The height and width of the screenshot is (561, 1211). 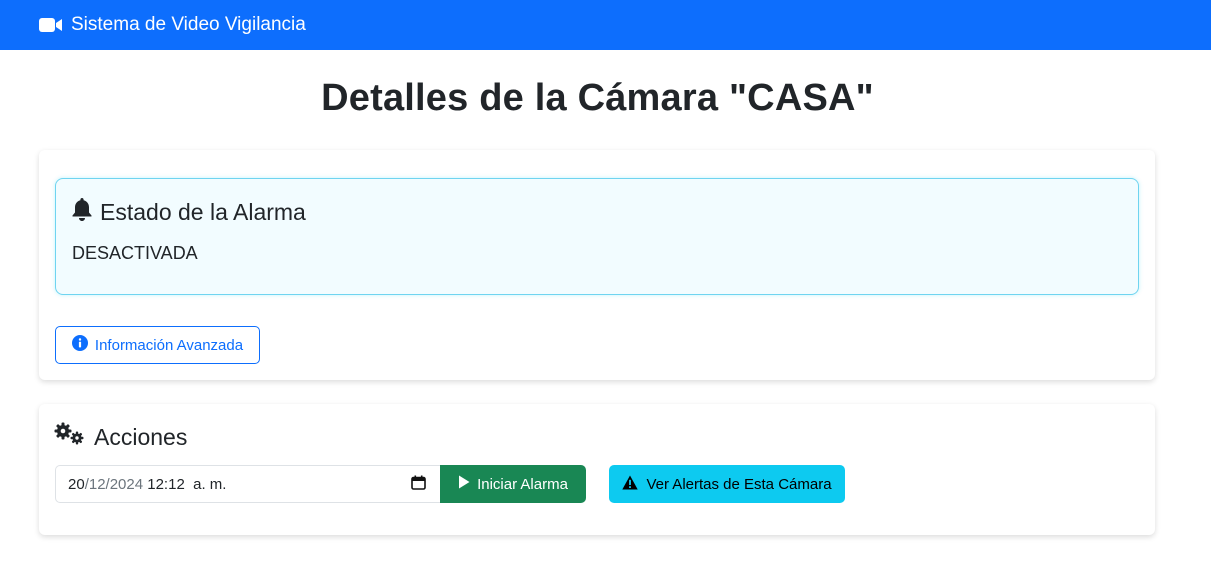 I want to click on start-alarm-button: Iniciar Alarma, so click(x=513, y=484).